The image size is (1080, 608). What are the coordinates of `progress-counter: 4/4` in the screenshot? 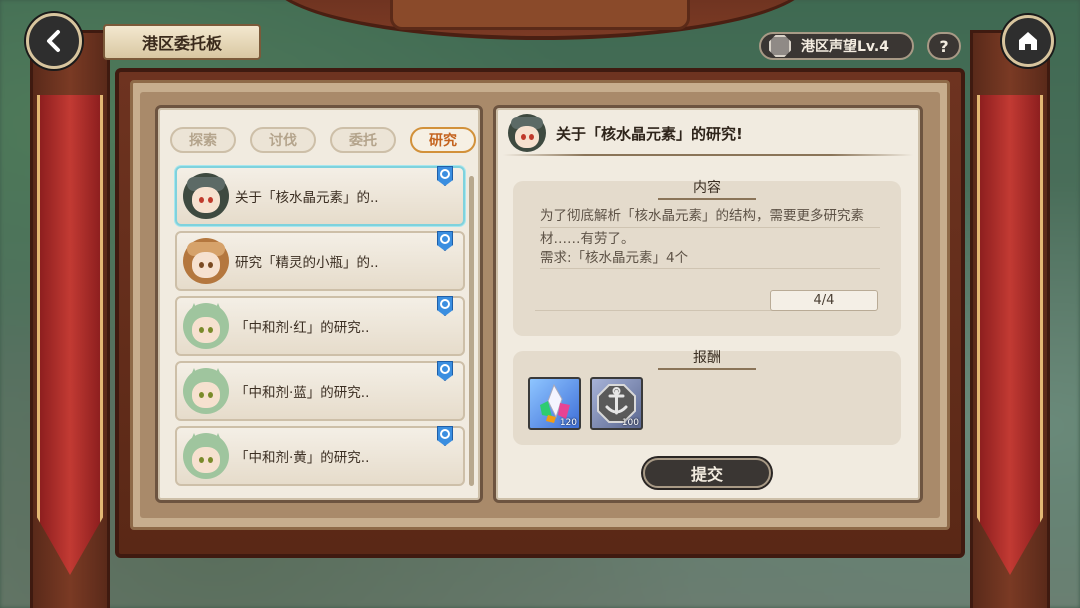 It's located at (824, 300).